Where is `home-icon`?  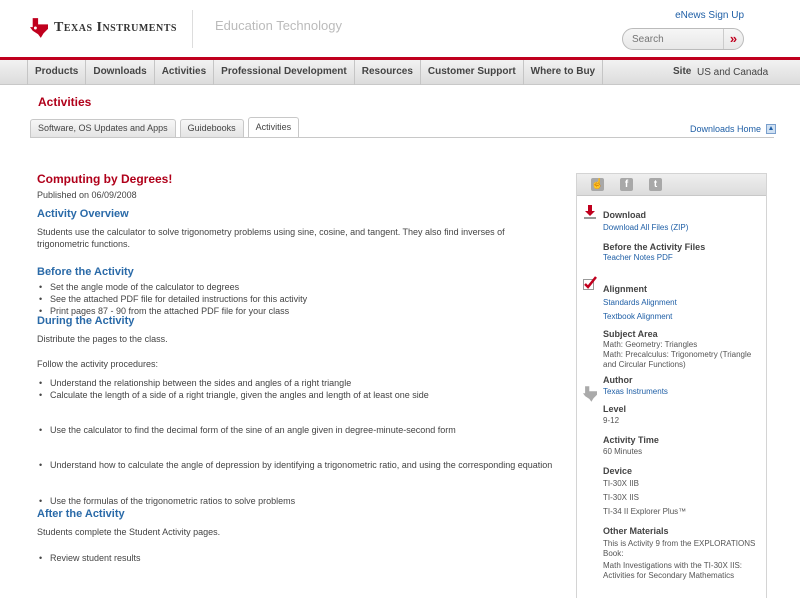 home-icon is located at coordinates (771, 129).